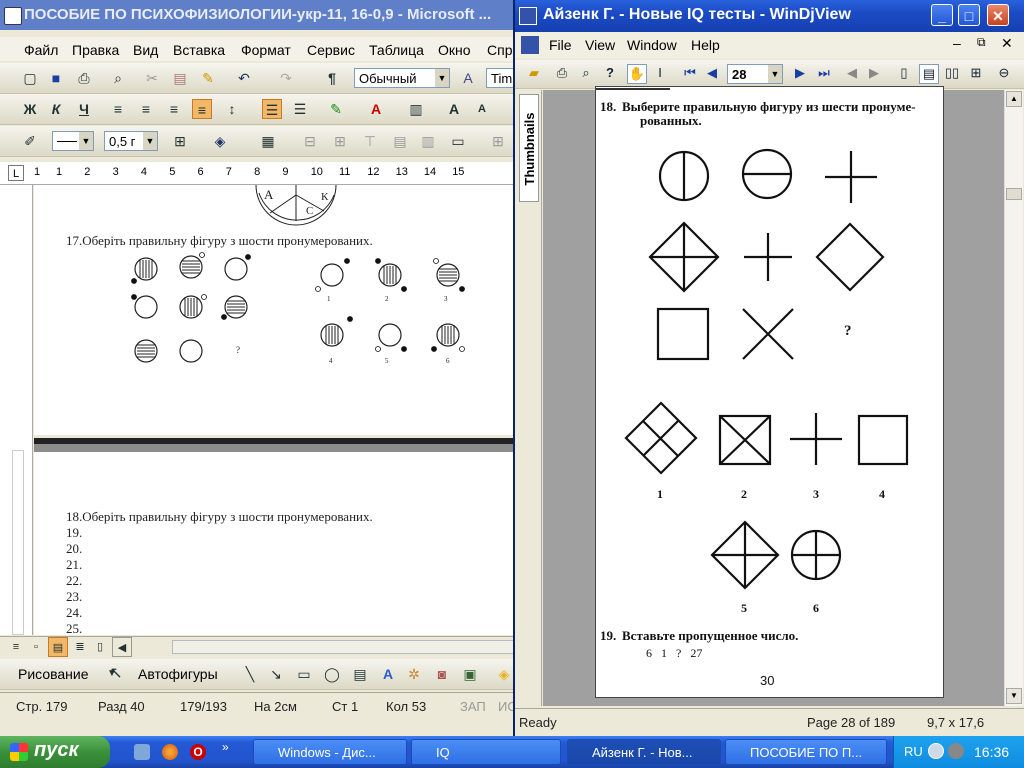  Describe the element at coordinates (180, 141) in the screenshot. I see `borders-icon: ⊞` at that location.